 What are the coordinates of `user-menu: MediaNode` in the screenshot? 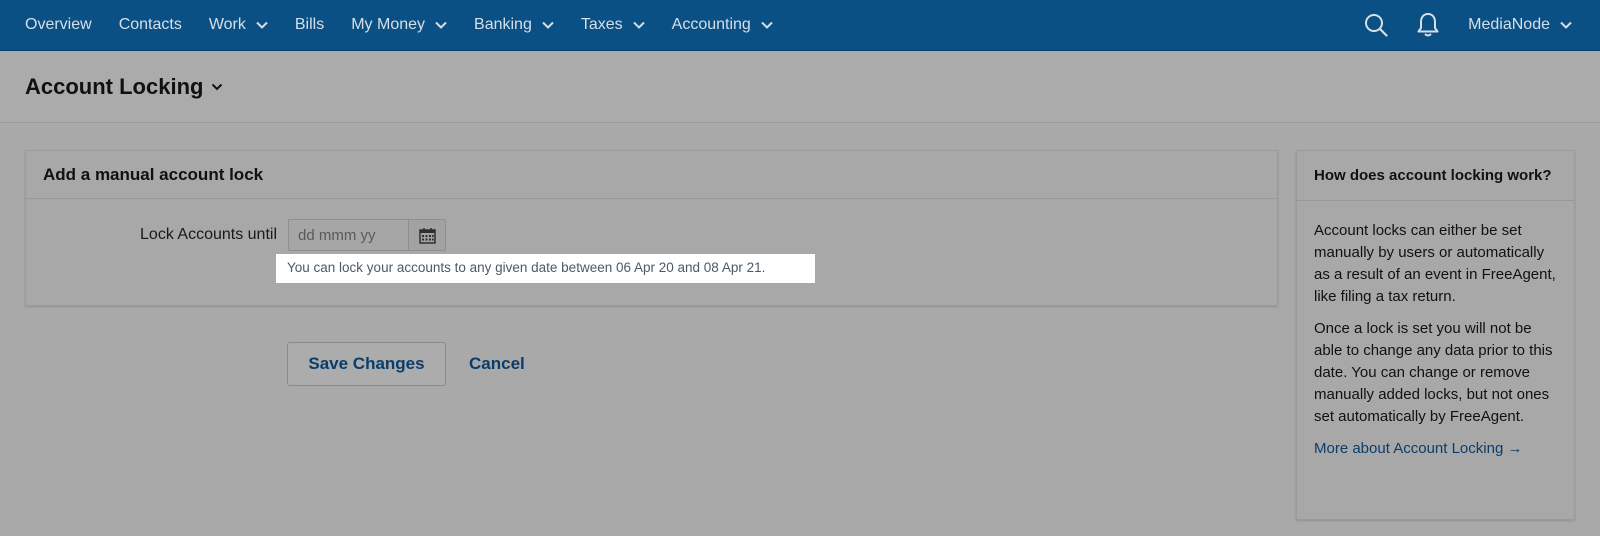 It's located at (1520, 25).